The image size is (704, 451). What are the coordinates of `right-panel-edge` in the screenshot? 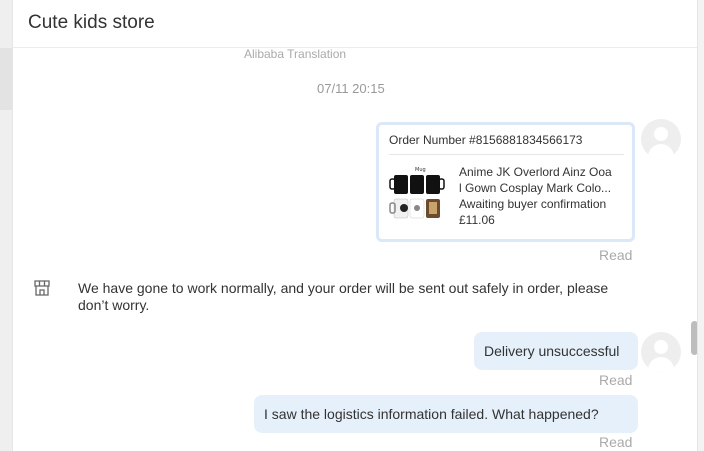 It's located at (701, 225).